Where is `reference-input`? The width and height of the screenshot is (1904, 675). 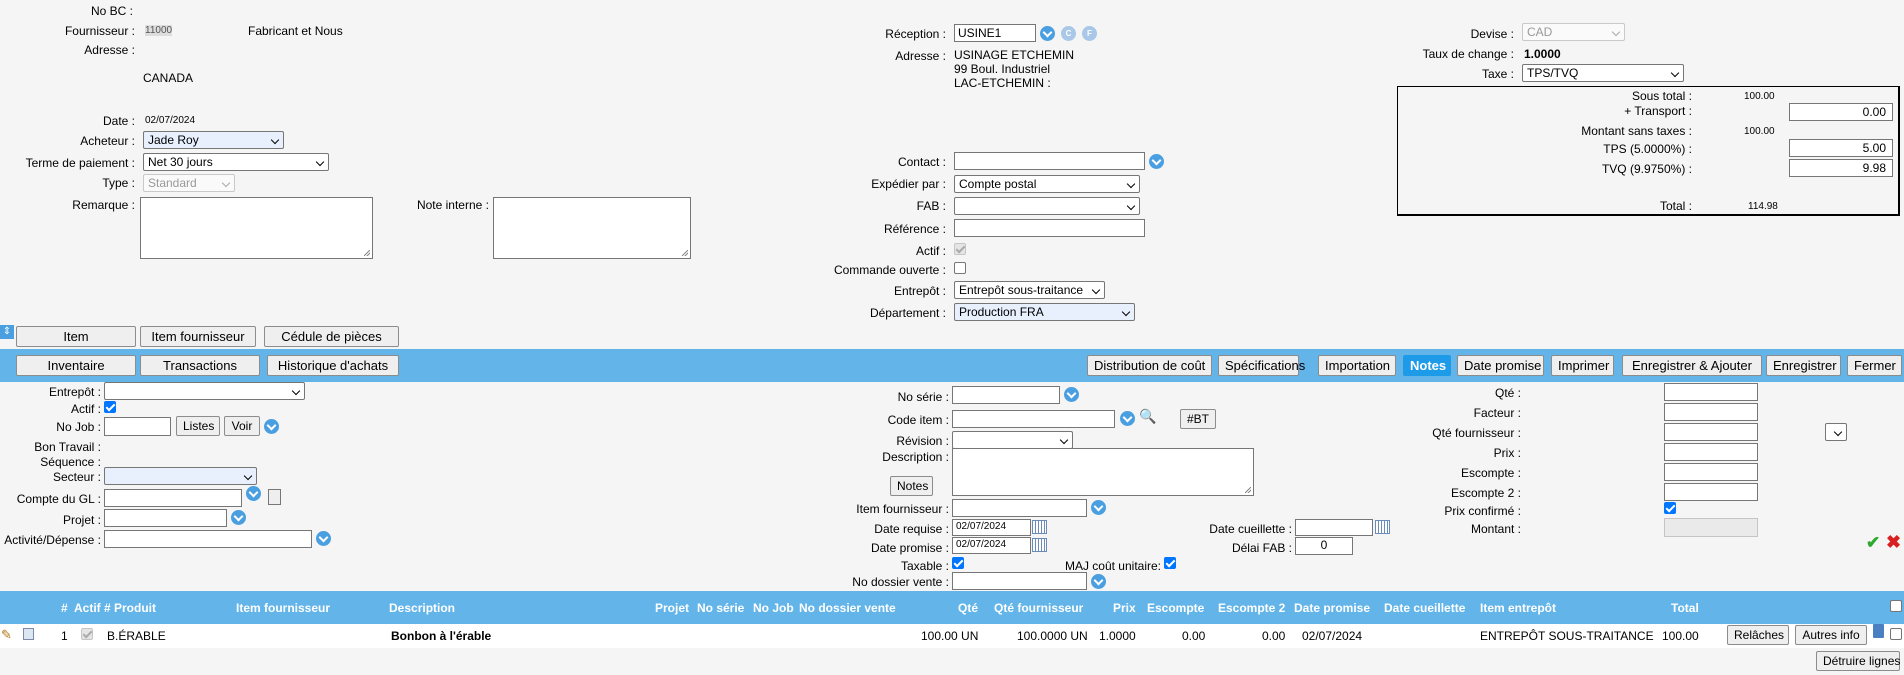
reference-input is located at coordinates (1049, 228).